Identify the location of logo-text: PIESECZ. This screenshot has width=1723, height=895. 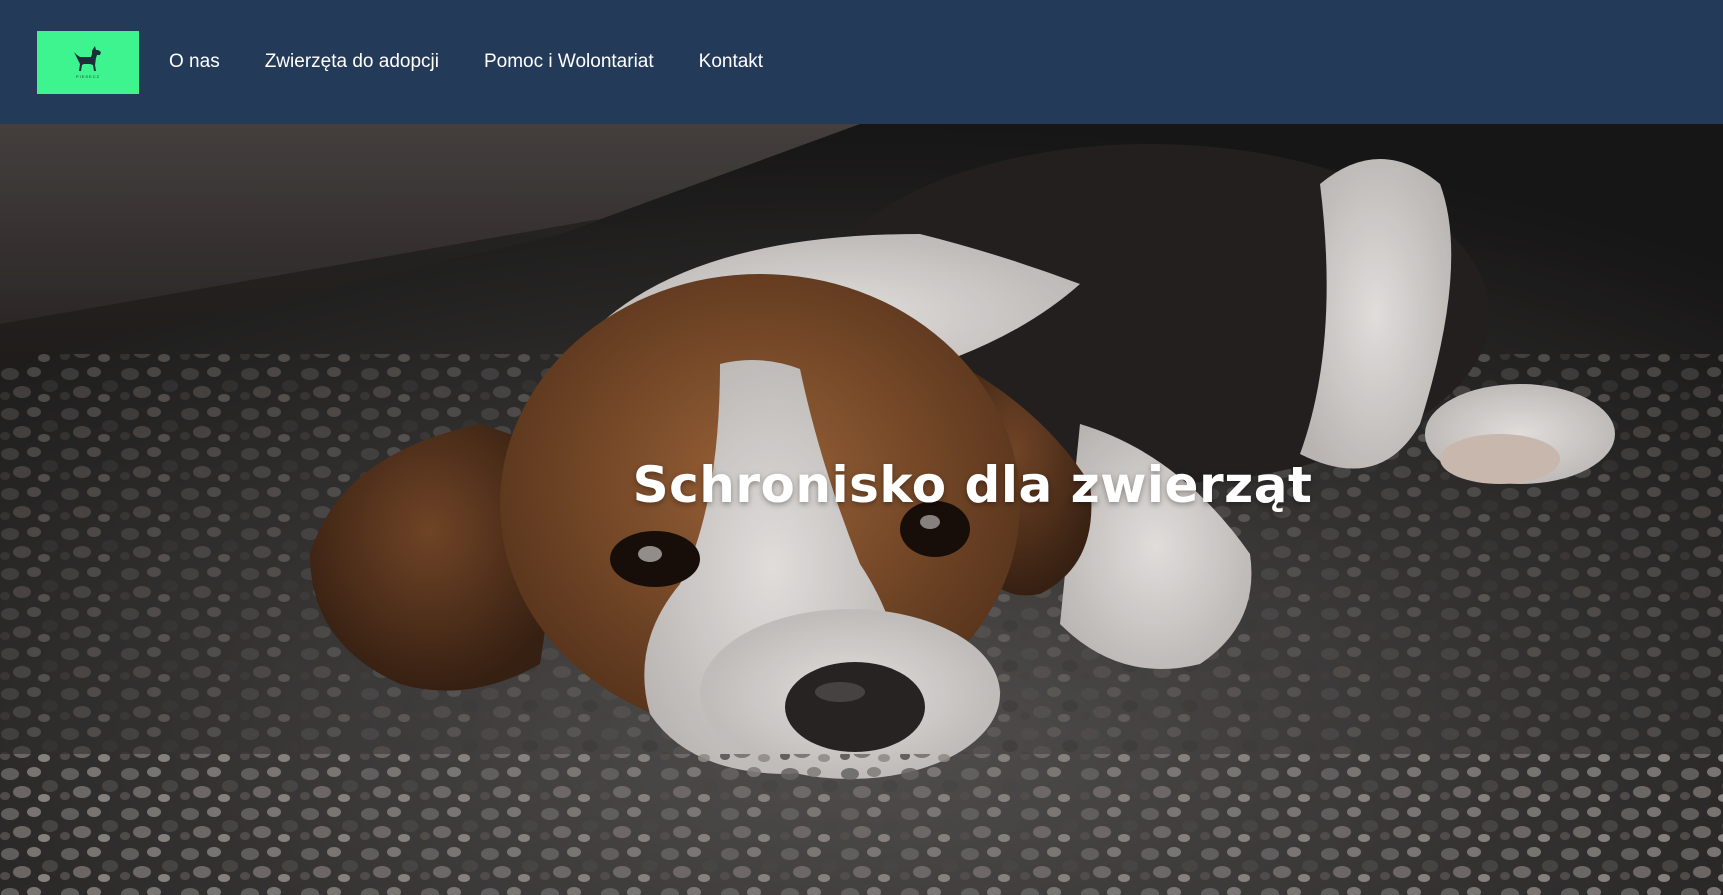
(88, 76).